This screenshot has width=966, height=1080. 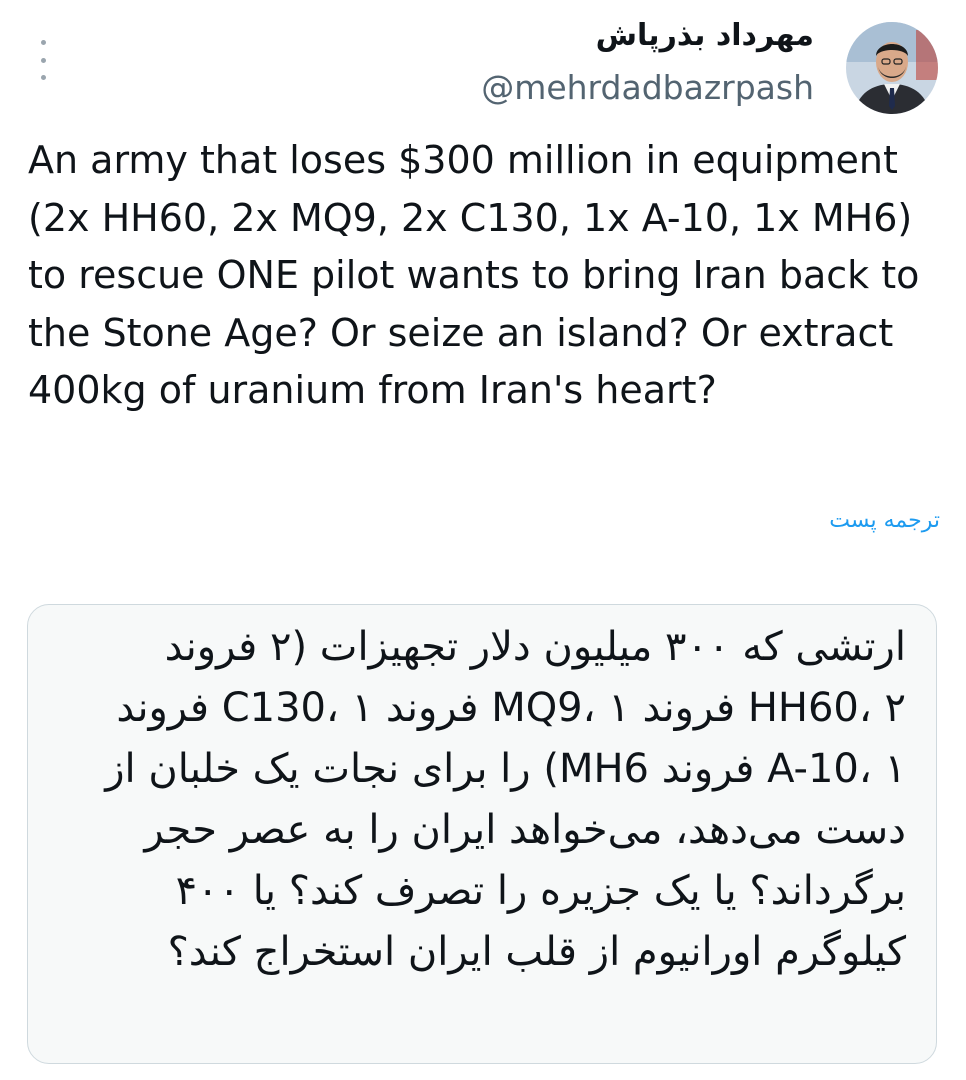 What do you see at coordinates (43, 42) in the screenshot?
I see `more-vertical-icon` at bounding box center [43, 42].